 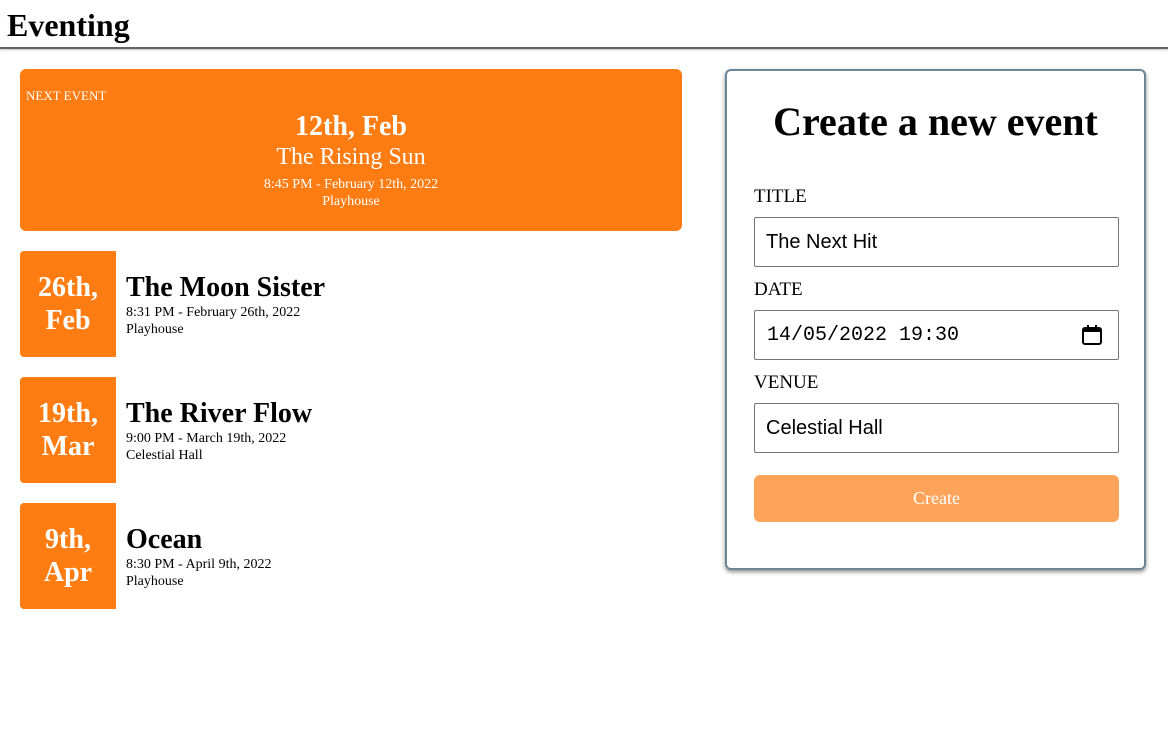 I want to click on event-date-badge: 26th, Feb, so click(x=68, y=304).